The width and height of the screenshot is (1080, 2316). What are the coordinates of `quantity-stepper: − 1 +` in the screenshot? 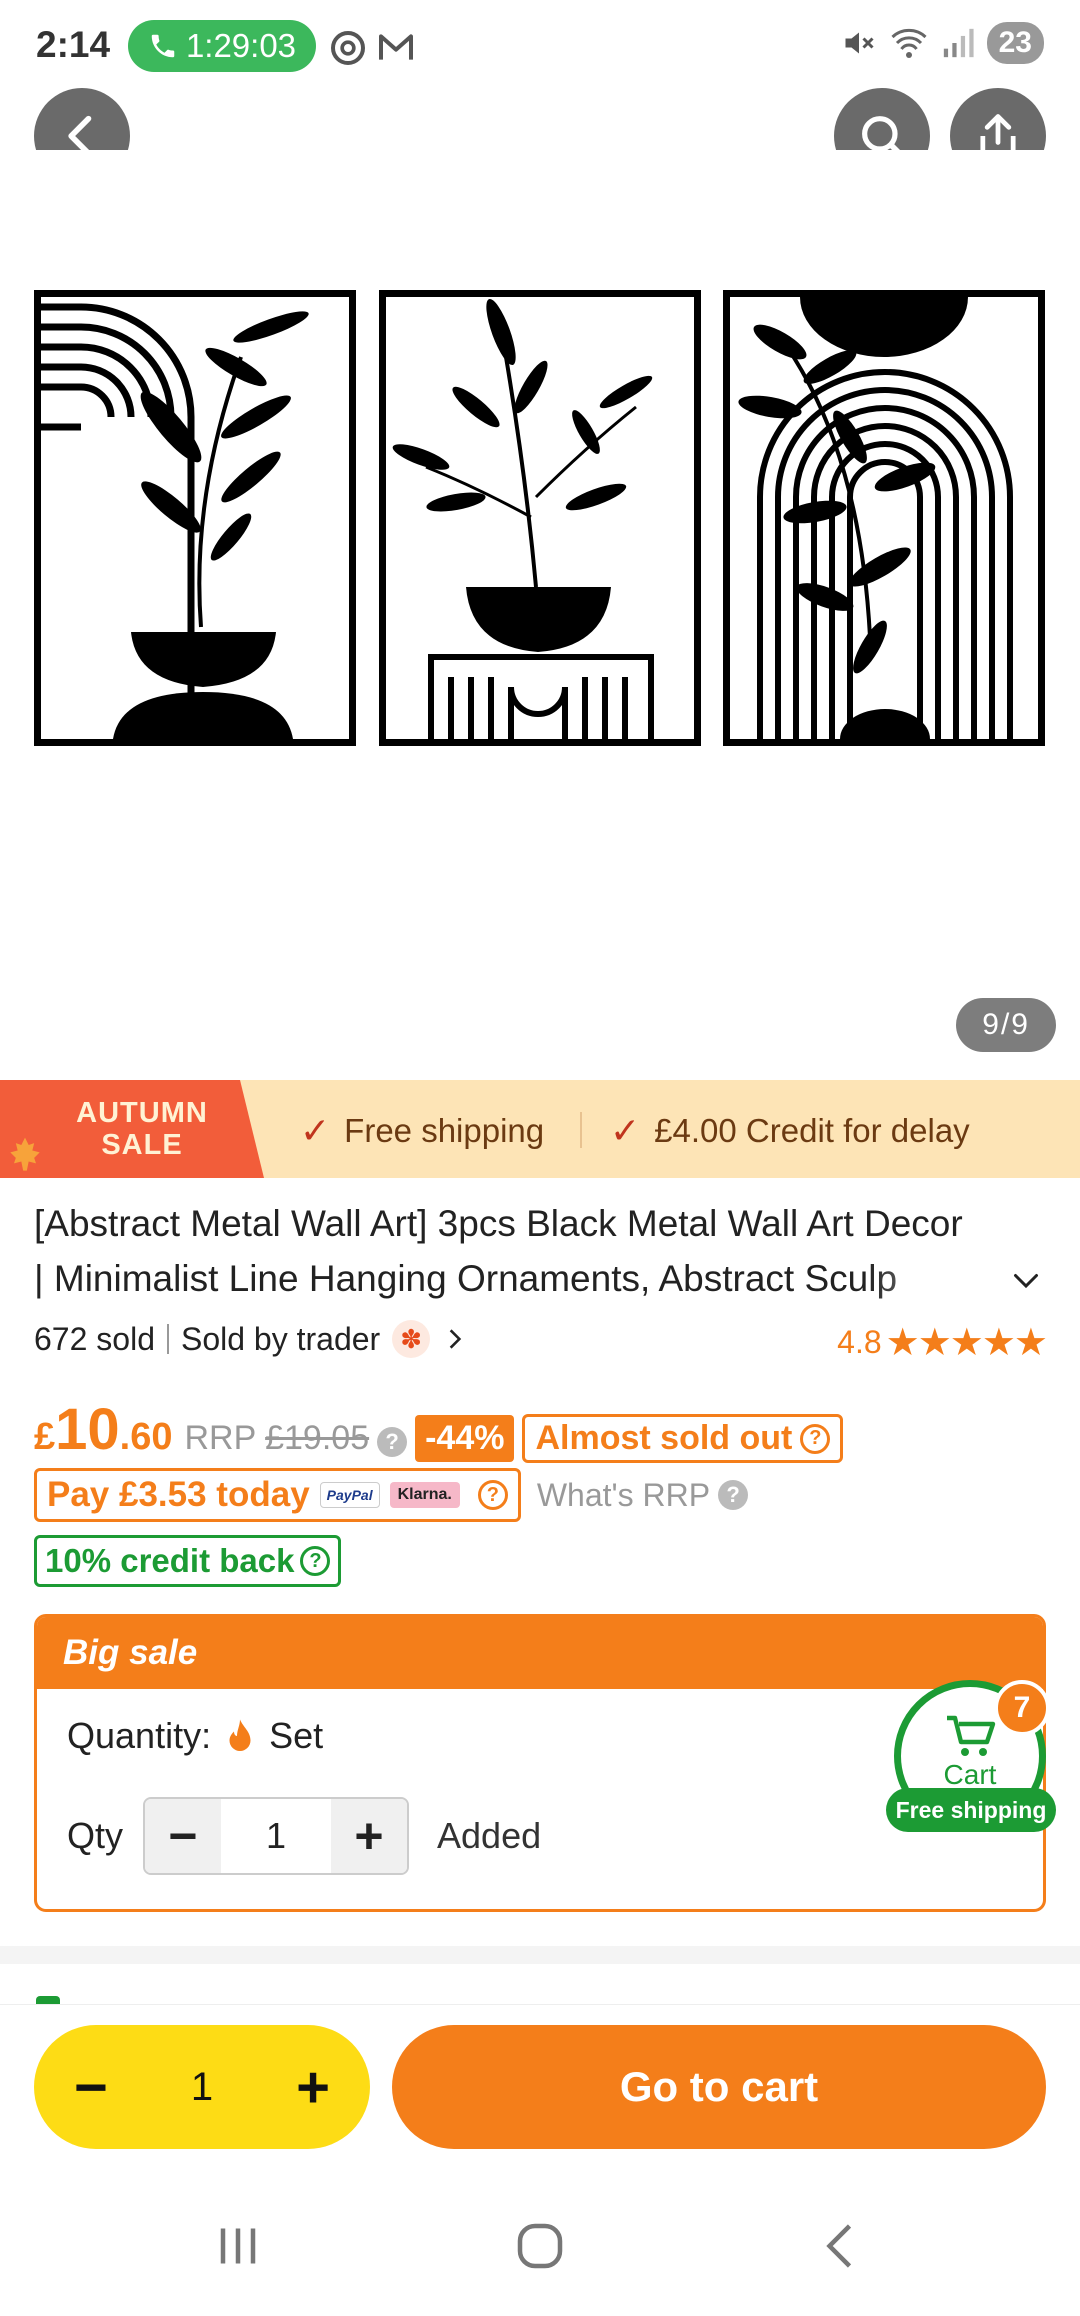 It's located at (276, 1836).